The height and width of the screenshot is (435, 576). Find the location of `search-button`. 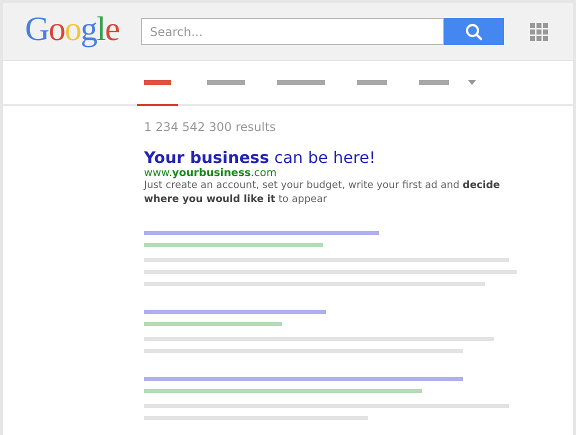

search-button is located at coordinates (474, 31).